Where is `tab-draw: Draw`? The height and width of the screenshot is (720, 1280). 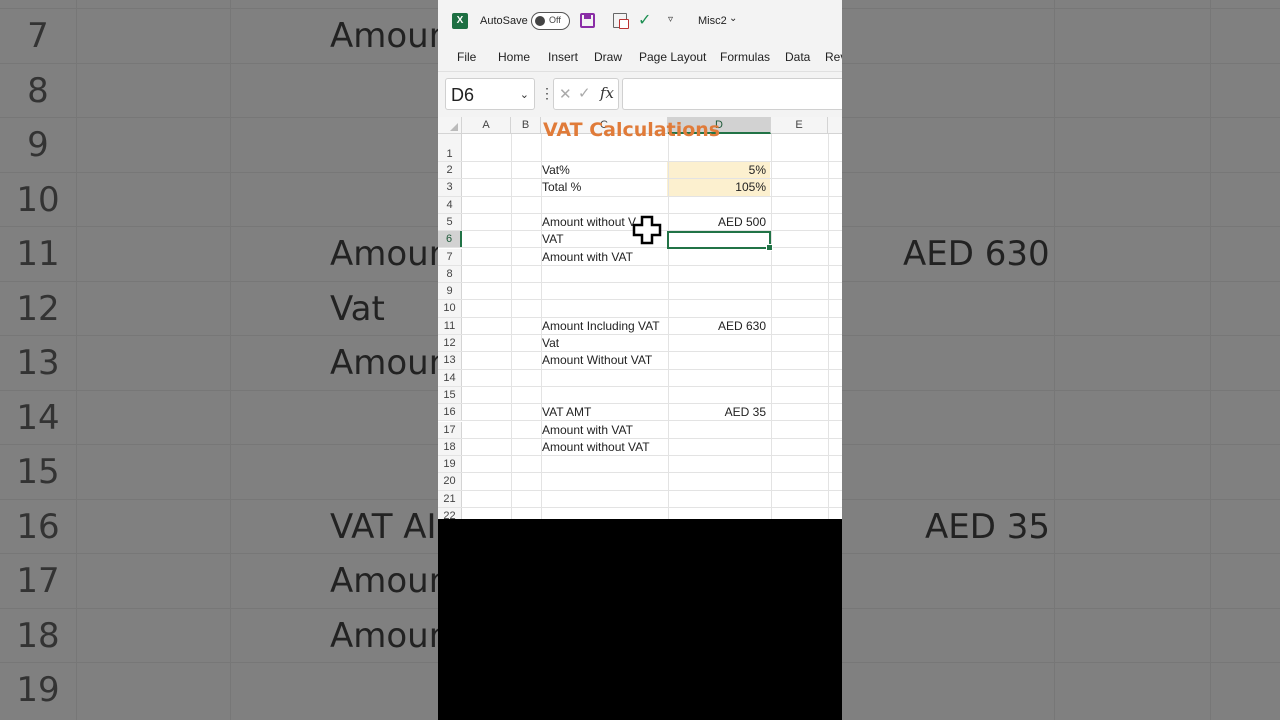
tab-draw: Draw is located at coordinates (608, 57).